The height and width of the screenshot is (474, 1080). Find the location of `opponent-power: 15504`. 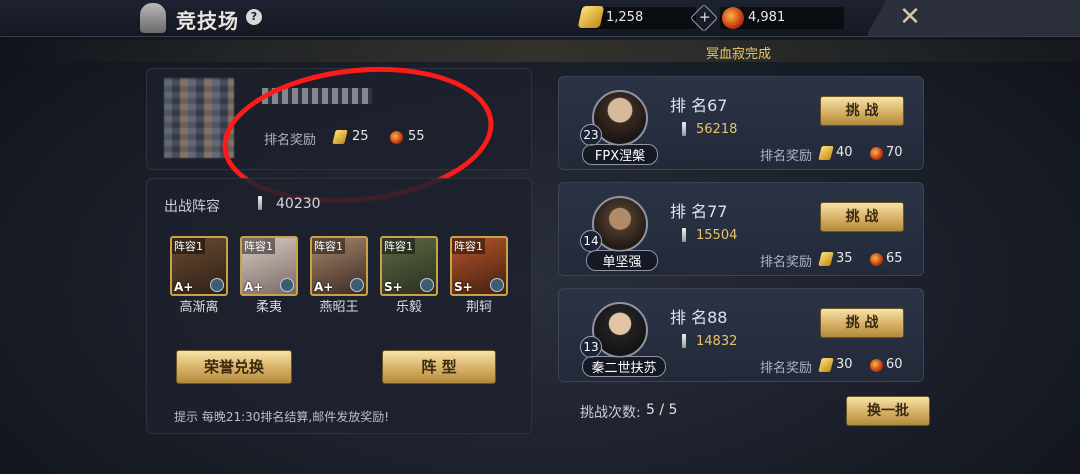

opponent-power: 15504 is located at coordinates (717, 235).